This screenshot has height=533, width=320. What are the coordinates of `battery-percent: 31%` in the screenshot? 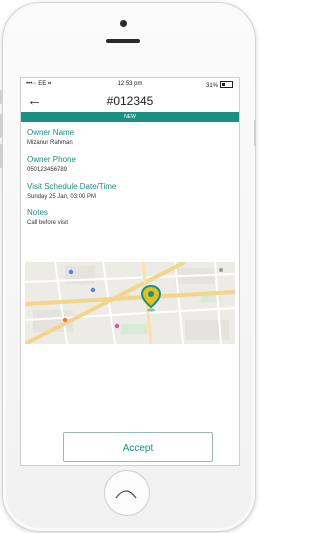 It's located at (211, 86).